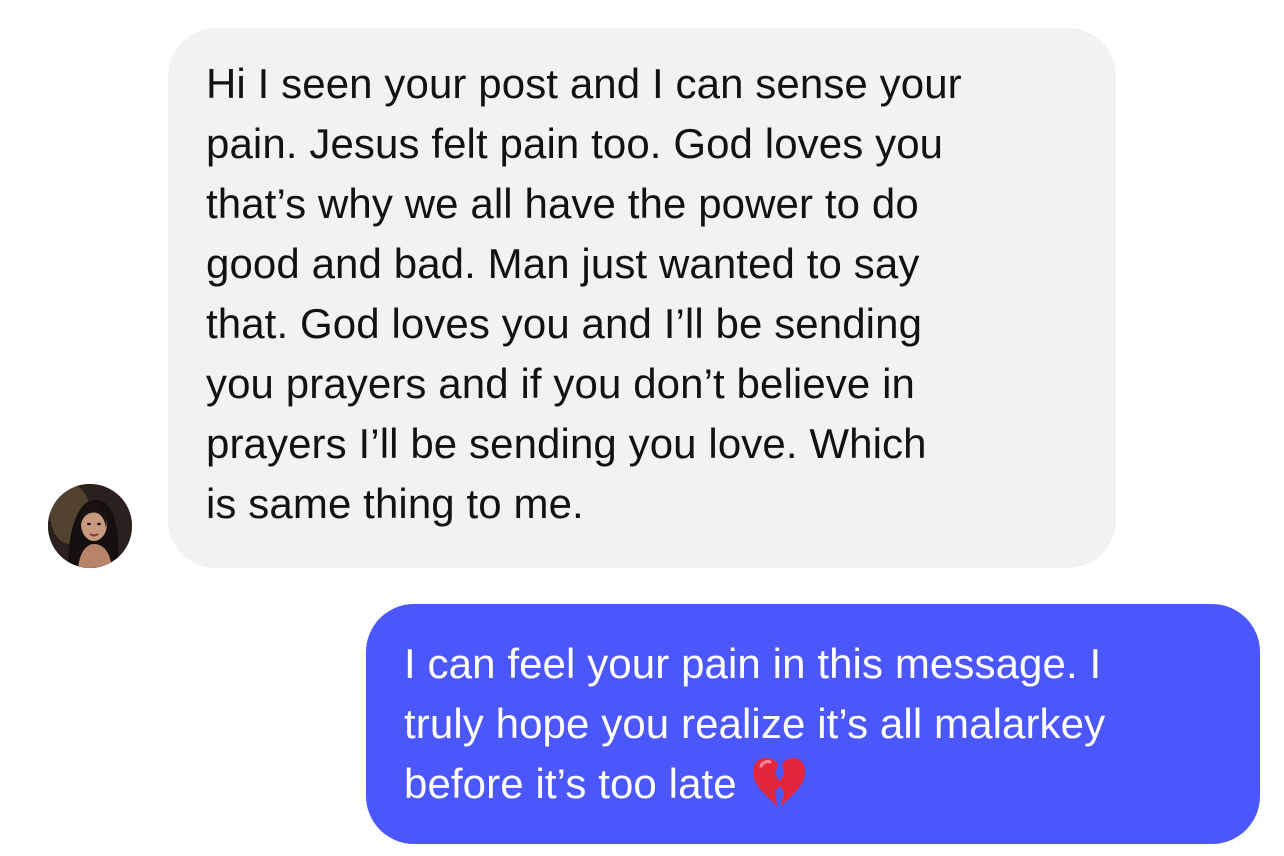 The width and height of the screenshot is (1284, 856). Describe the element at coordinates (560, 383) in the screenshot. I see `message-text-line: you prayers and if you don’t believe in` at that location.